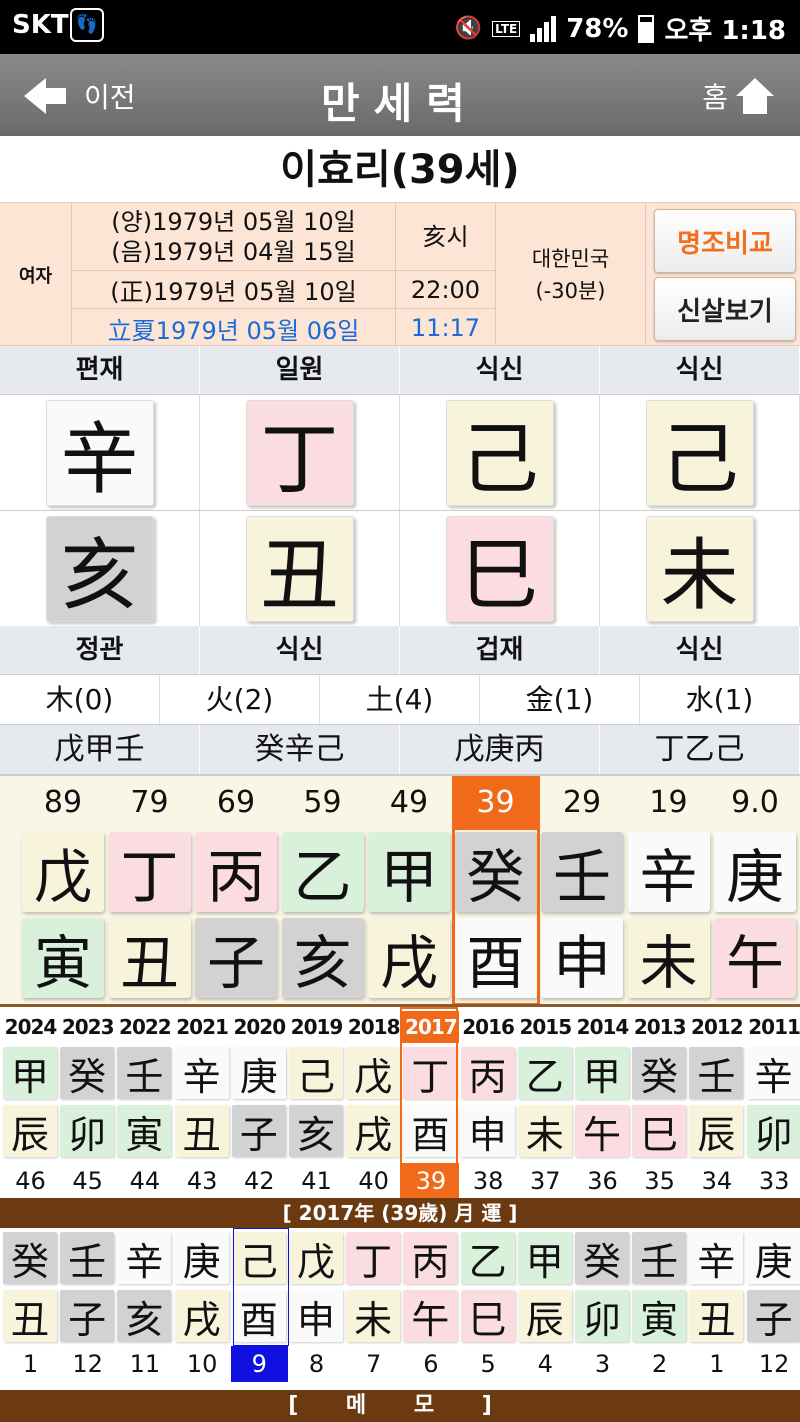  What do you see at coordinates (738, 96) in the screenshot?
I see `home-button: 홈` at bounding box center [738, 96].